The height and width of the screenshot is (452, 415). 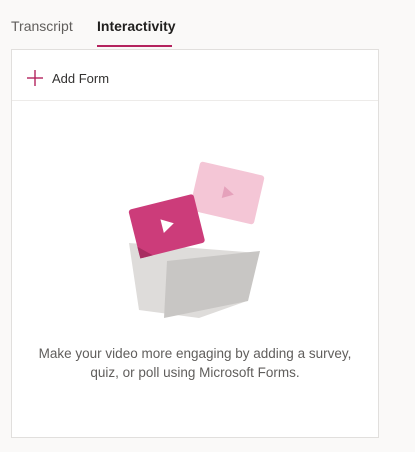 What do you see at coordinates (207, 24) in the screenshot?
I see `tab-bar: Transcript Interactivity` at bounding box center [207, 24].